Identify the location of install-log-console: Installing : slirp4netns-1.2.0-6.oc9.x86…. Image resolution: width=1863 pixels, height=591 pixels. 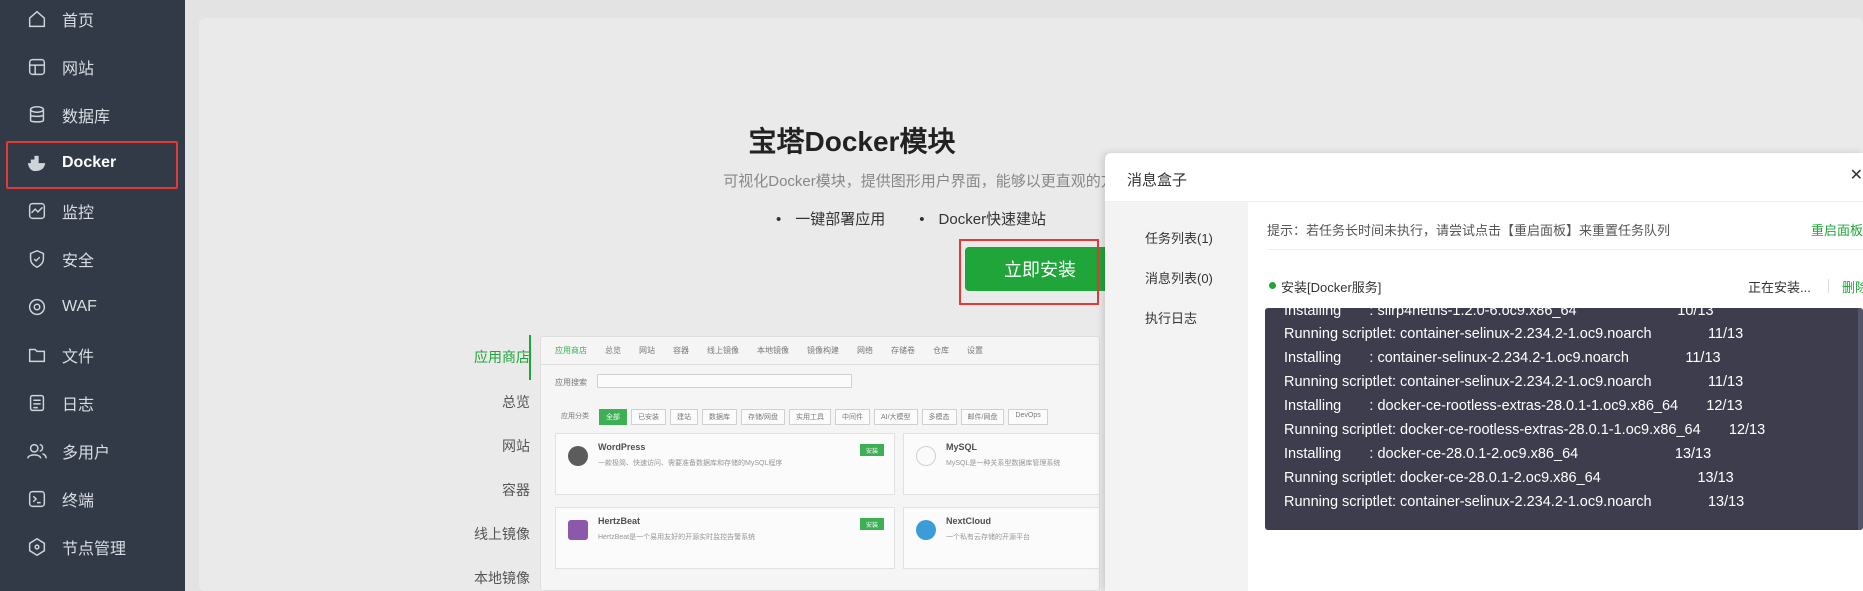
(1564, 419).